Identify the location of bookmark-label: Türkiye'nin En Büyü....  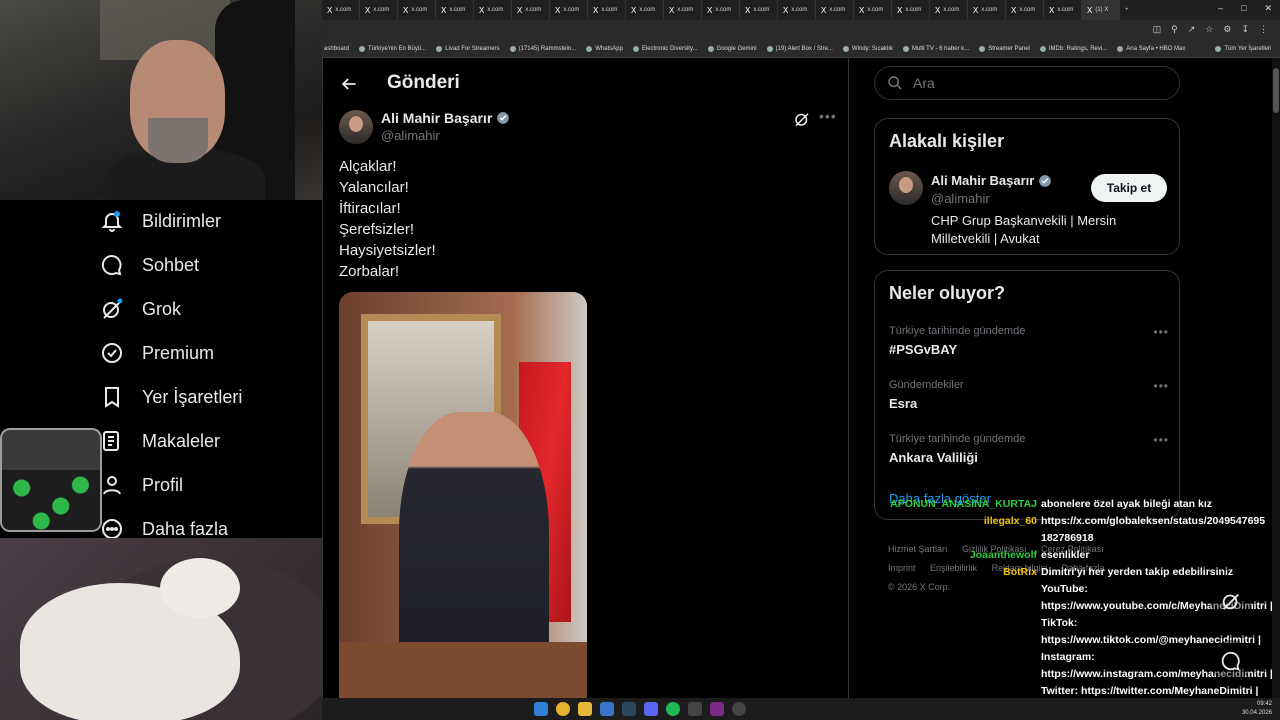
(397, 48).